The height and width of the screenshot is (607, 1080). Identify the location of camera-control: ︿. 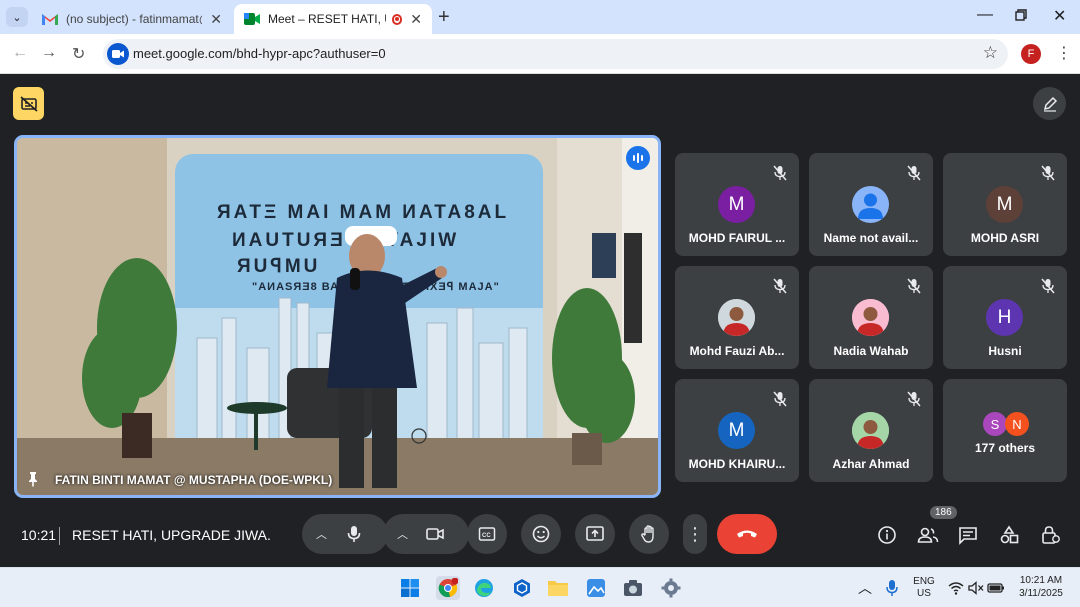
(426, 534).